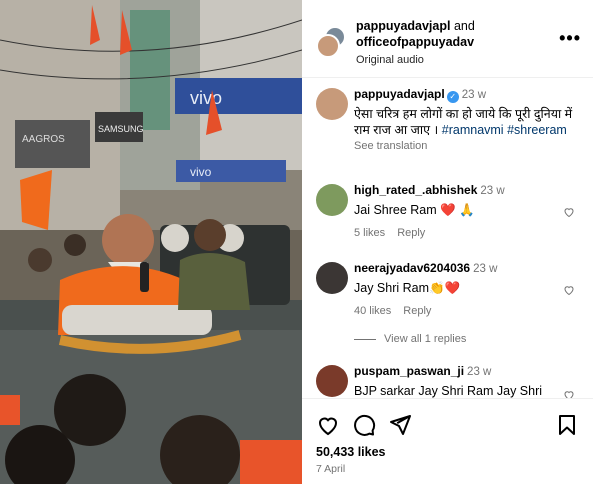 The image size is (593, 484). Describe the element at coordinates (369, 233) in the screenshot. I see `comment-likes: 5 likes` at that location.